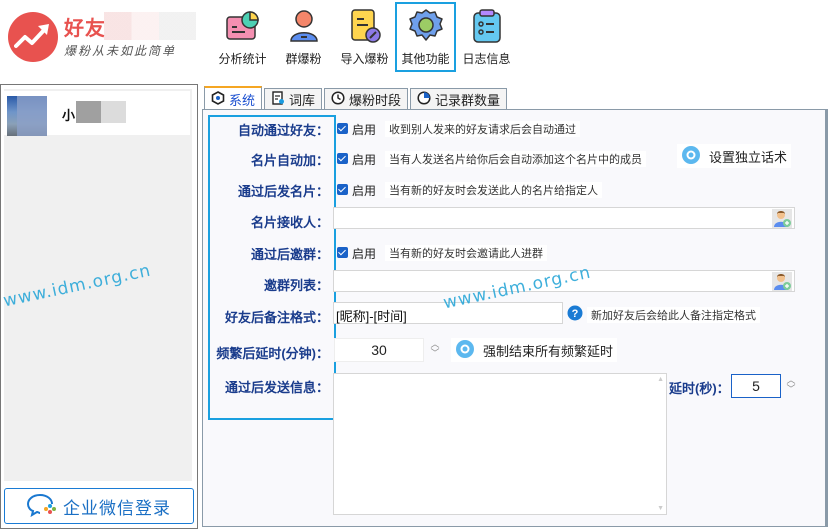  Describe the element at coordinates (150, 26) in the screenshot. I see `logo-title-redacted` at that location.